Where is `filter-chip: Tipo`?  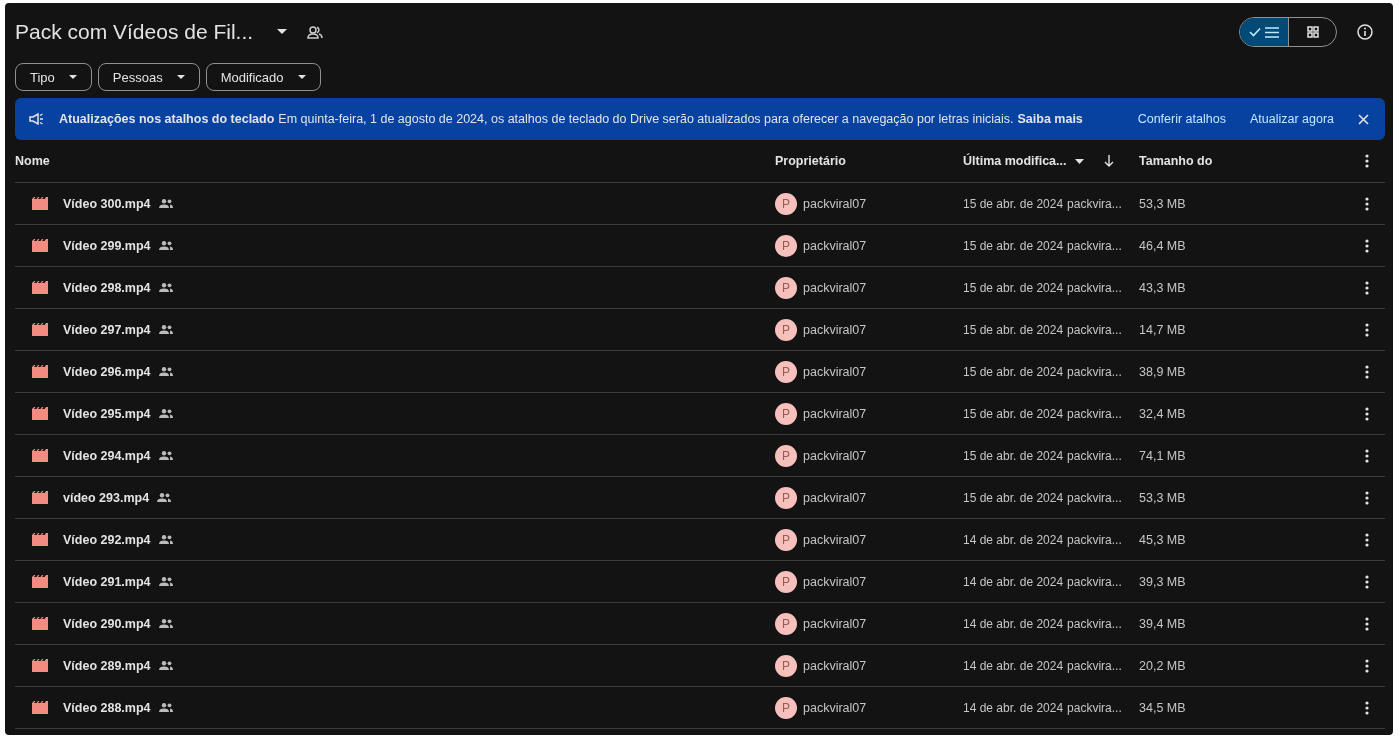 filter-chip: Tipo is located at coordinates (53, 77).